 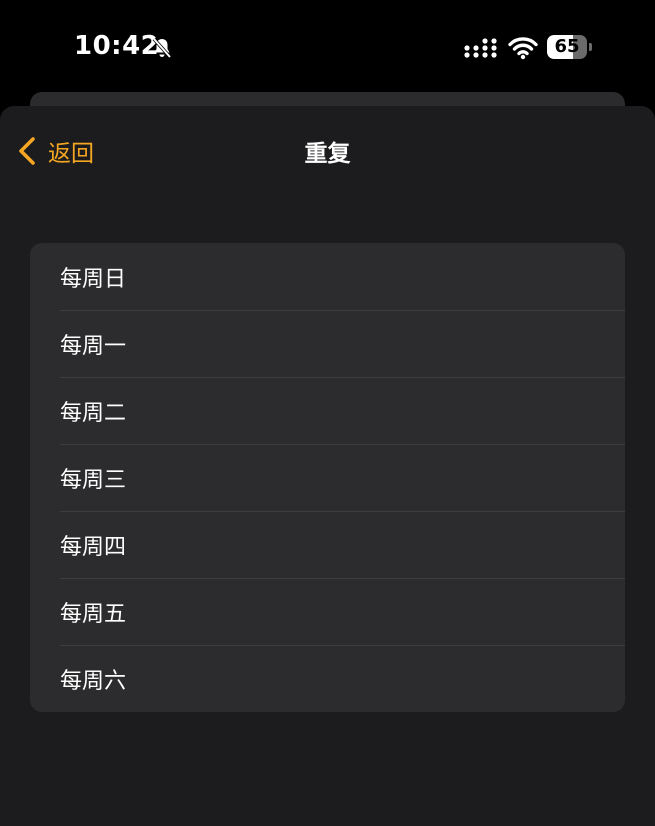 What do you see at coordinates (327, 154) in the screenshot?
I see `page-title: 重复` at bounding box center [327, 154].